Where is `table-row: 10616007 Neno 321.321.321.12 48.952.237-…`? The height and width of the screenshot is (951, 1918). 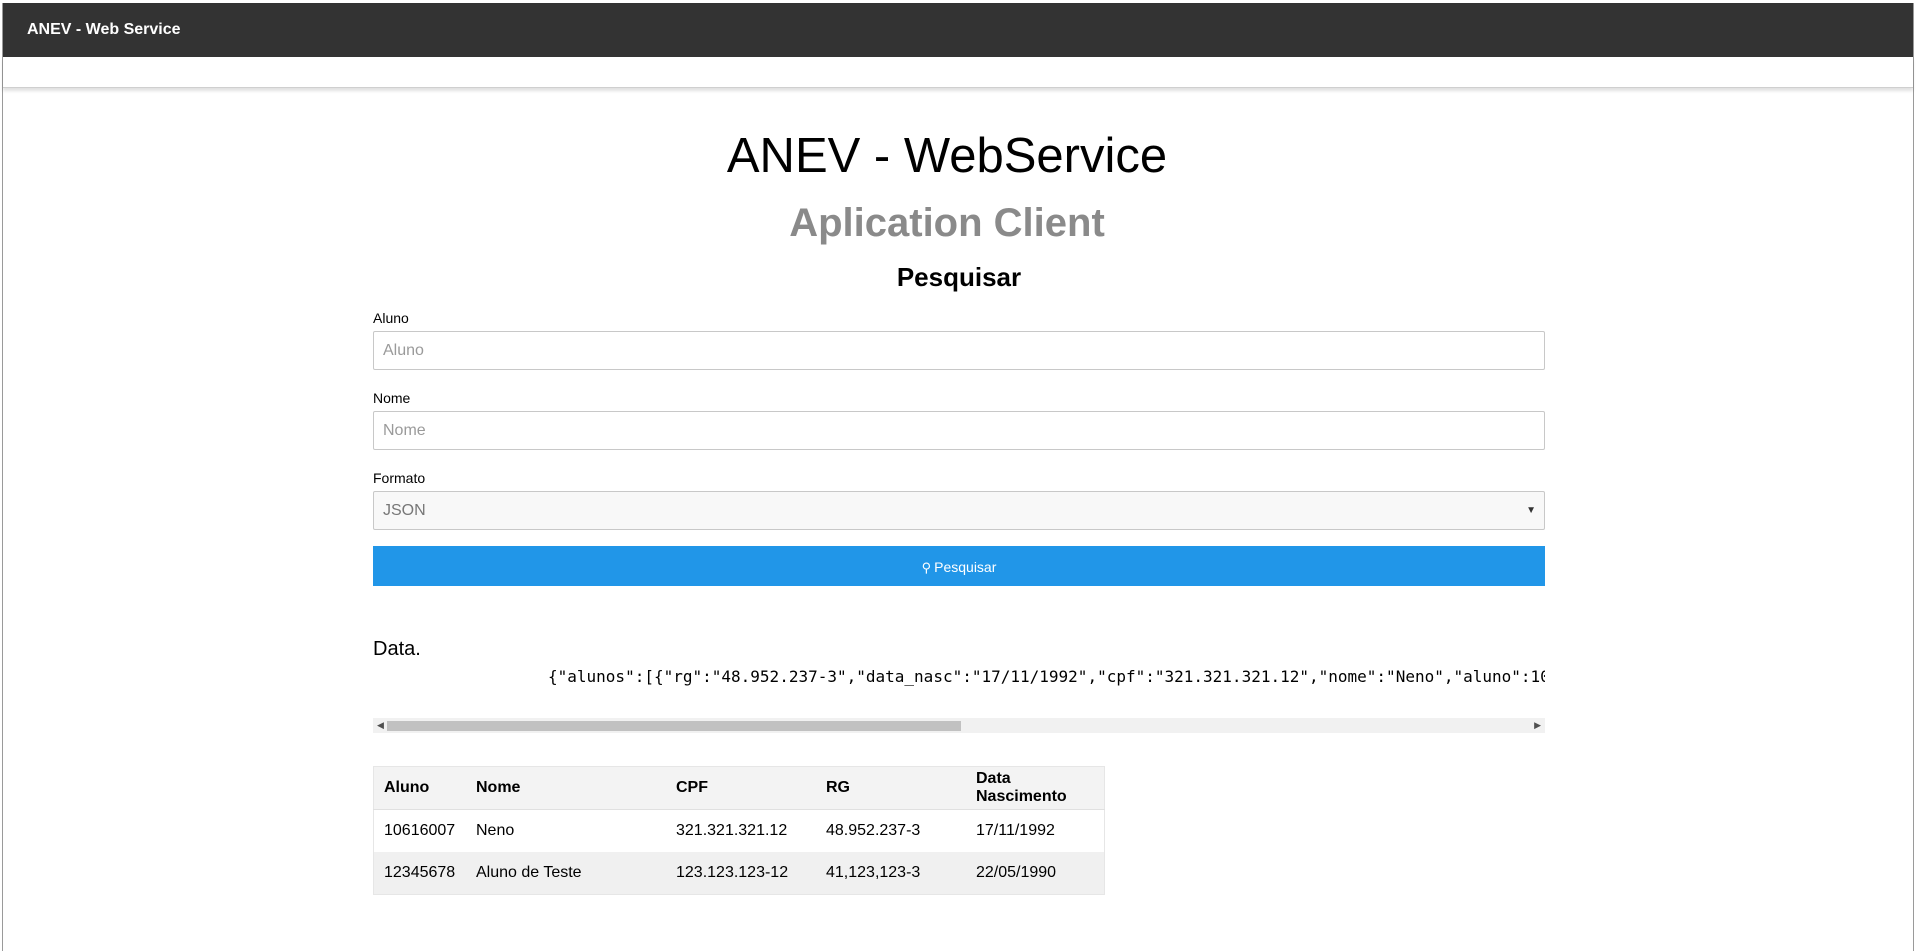 table-row: 10616007 Neno 321.321.321.12 48.952.237-… is located at coordinates (739, 830).